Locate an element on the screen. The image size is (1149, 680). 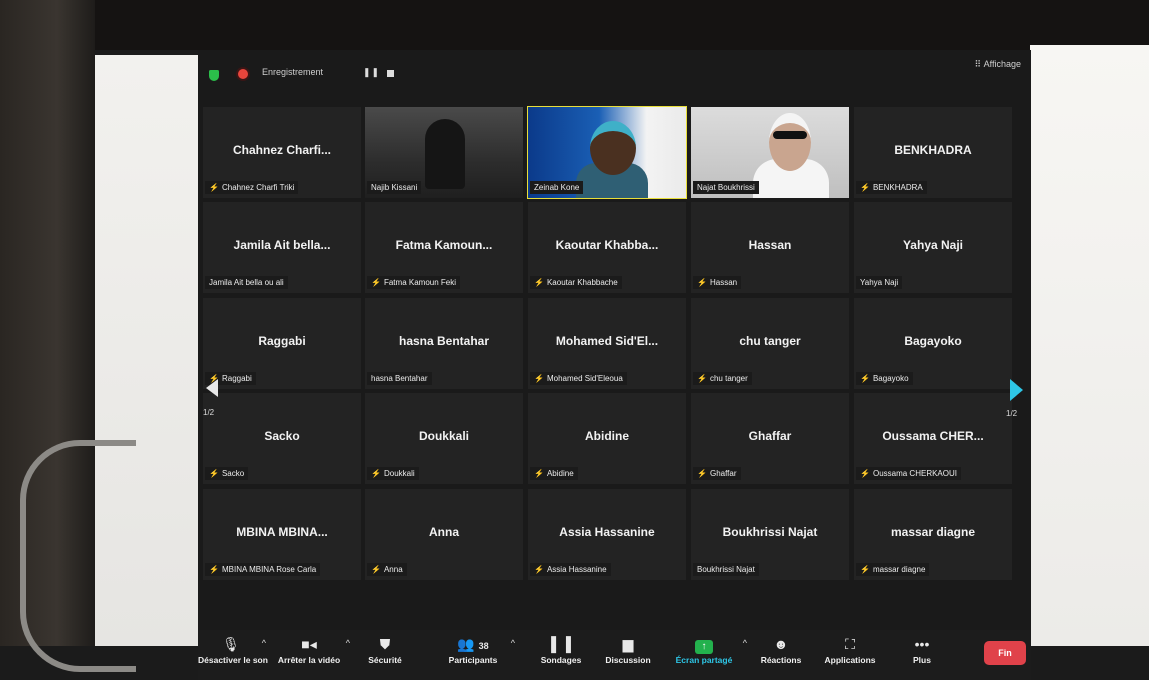
participant-tile: MBINA MBINA... ⚡ MBINA MBINA Rose Carla is located at coordinates (282, 534).